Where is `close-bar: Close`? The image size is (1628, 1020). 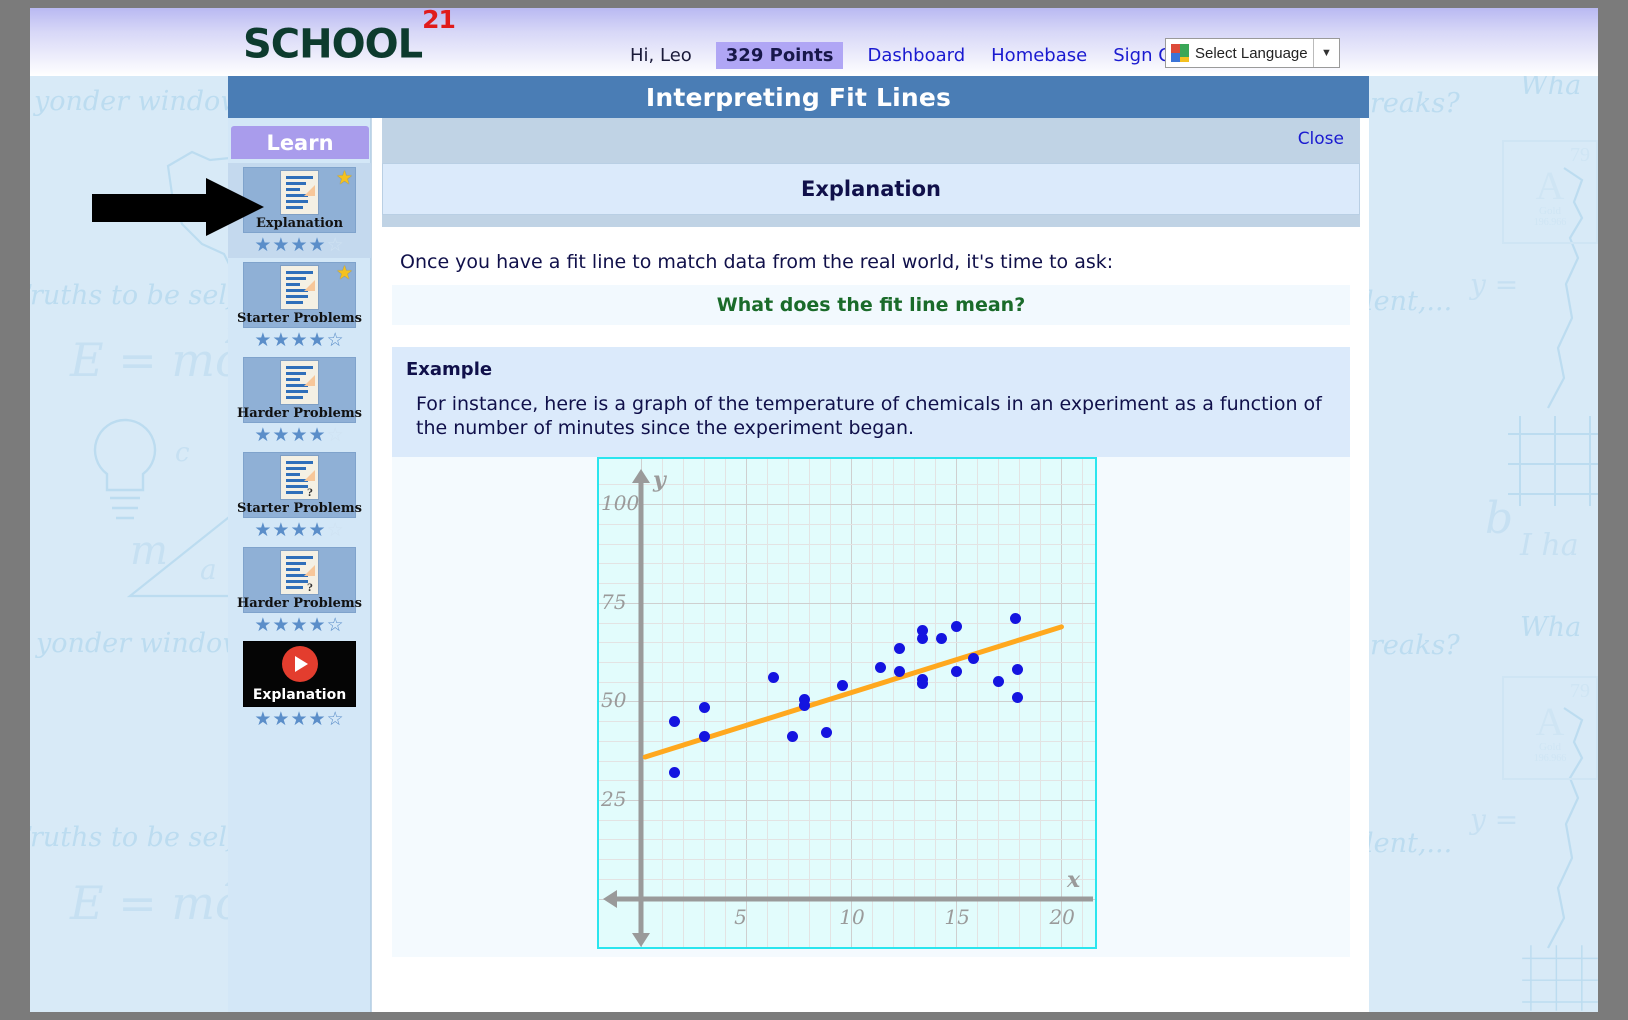 close-bar: Close is located at coordinates (871, 140).